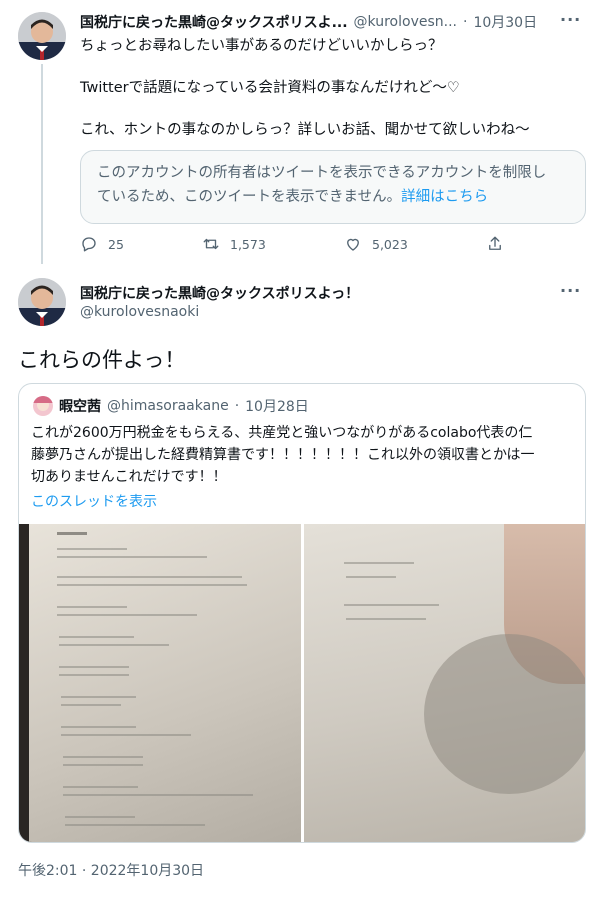 Image resolution: width=604 pixels, height=898 pixels. I want to click on user-handle: @kurolovesnaoki, so click(139, 312).